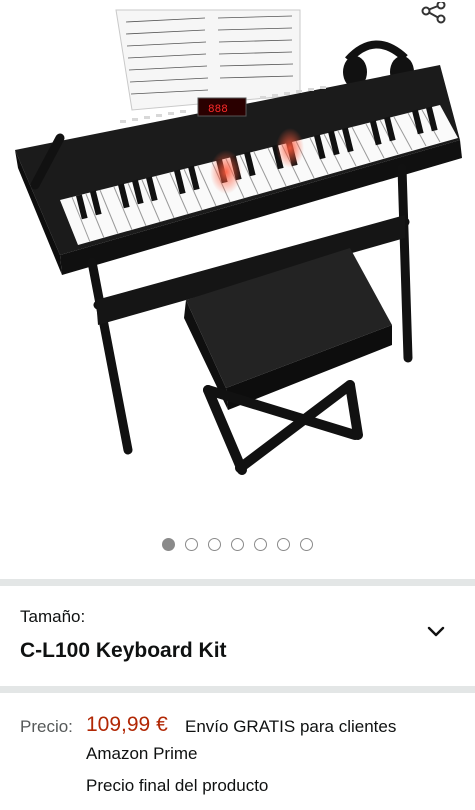 Image resolution: width=475 pixels, height=810 pixels. I want to click on image-carousel-dots, so click(237, 546).